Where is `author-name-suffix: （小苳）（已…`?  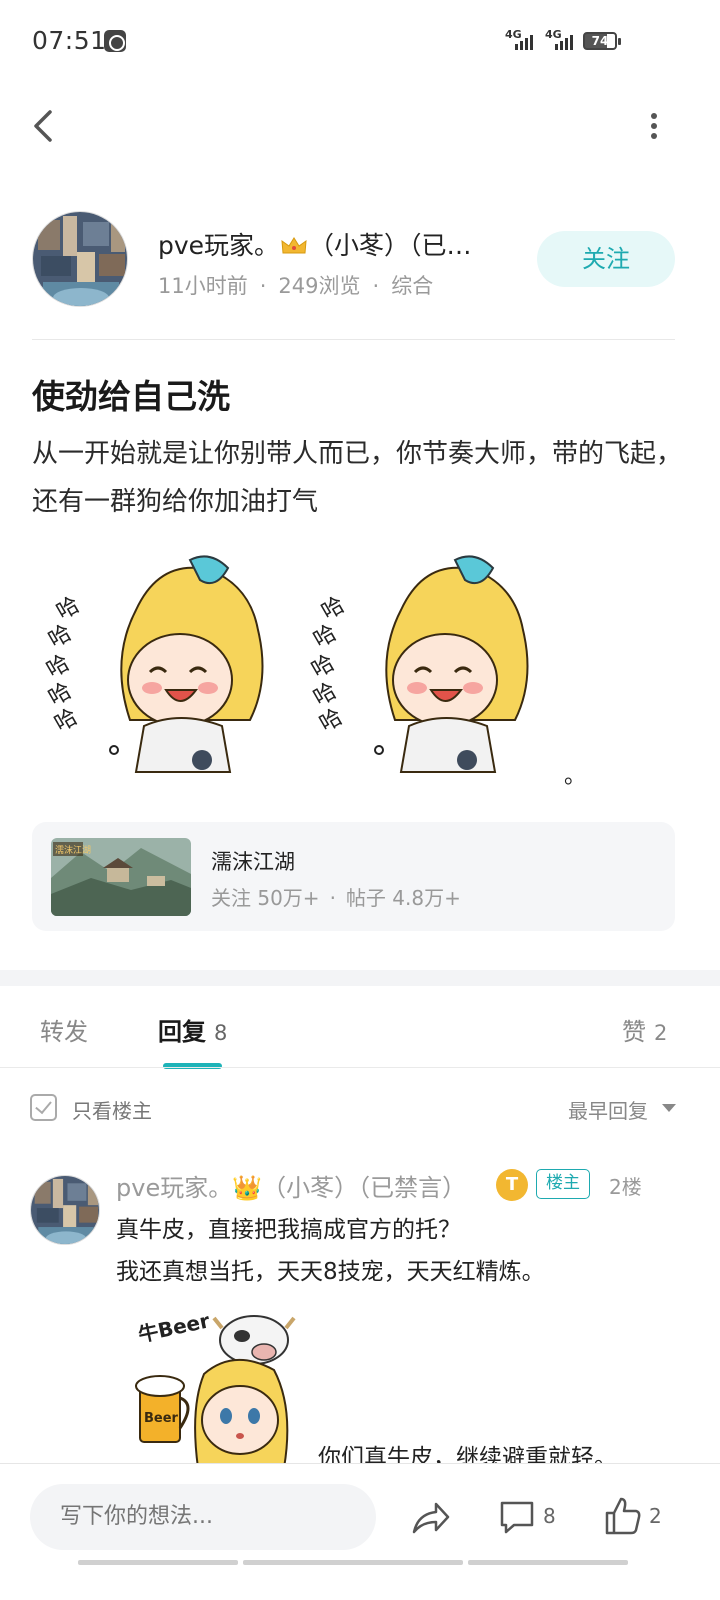
author-name-suffix: （小苳）（已… is located at coordinates (390, 245).